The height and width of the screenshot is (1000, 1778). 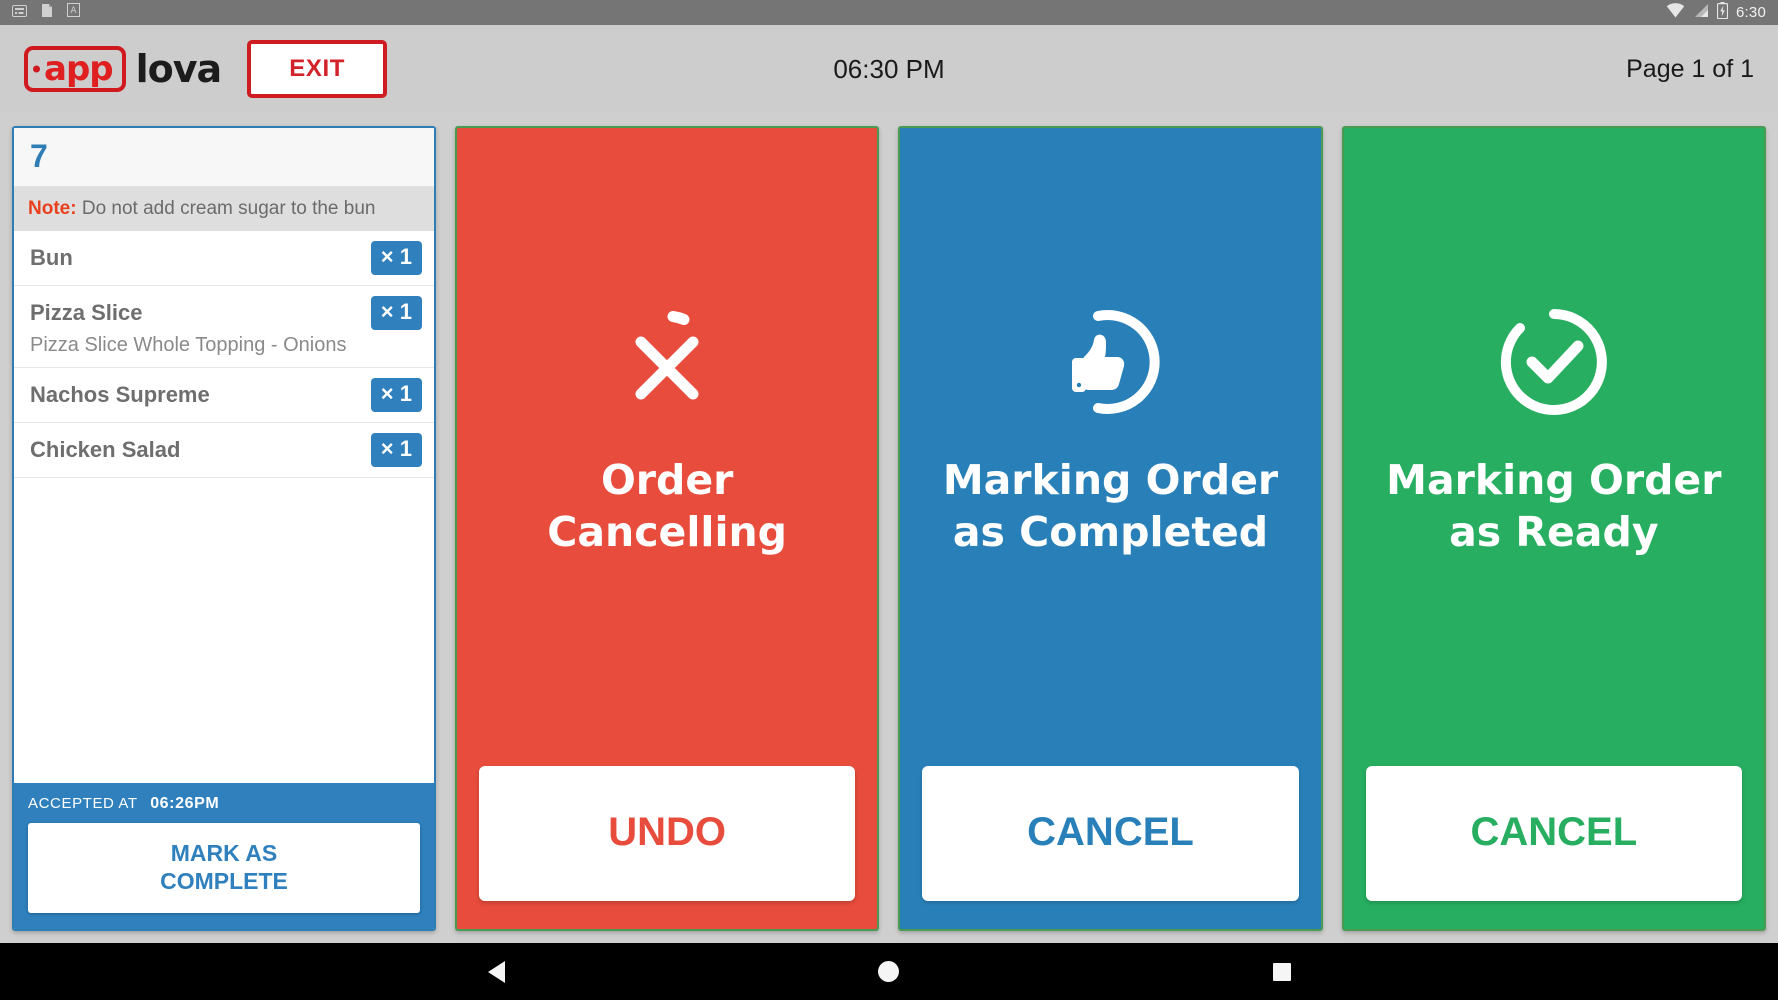 I want to click on document-icon, so click(x=47, y=13).